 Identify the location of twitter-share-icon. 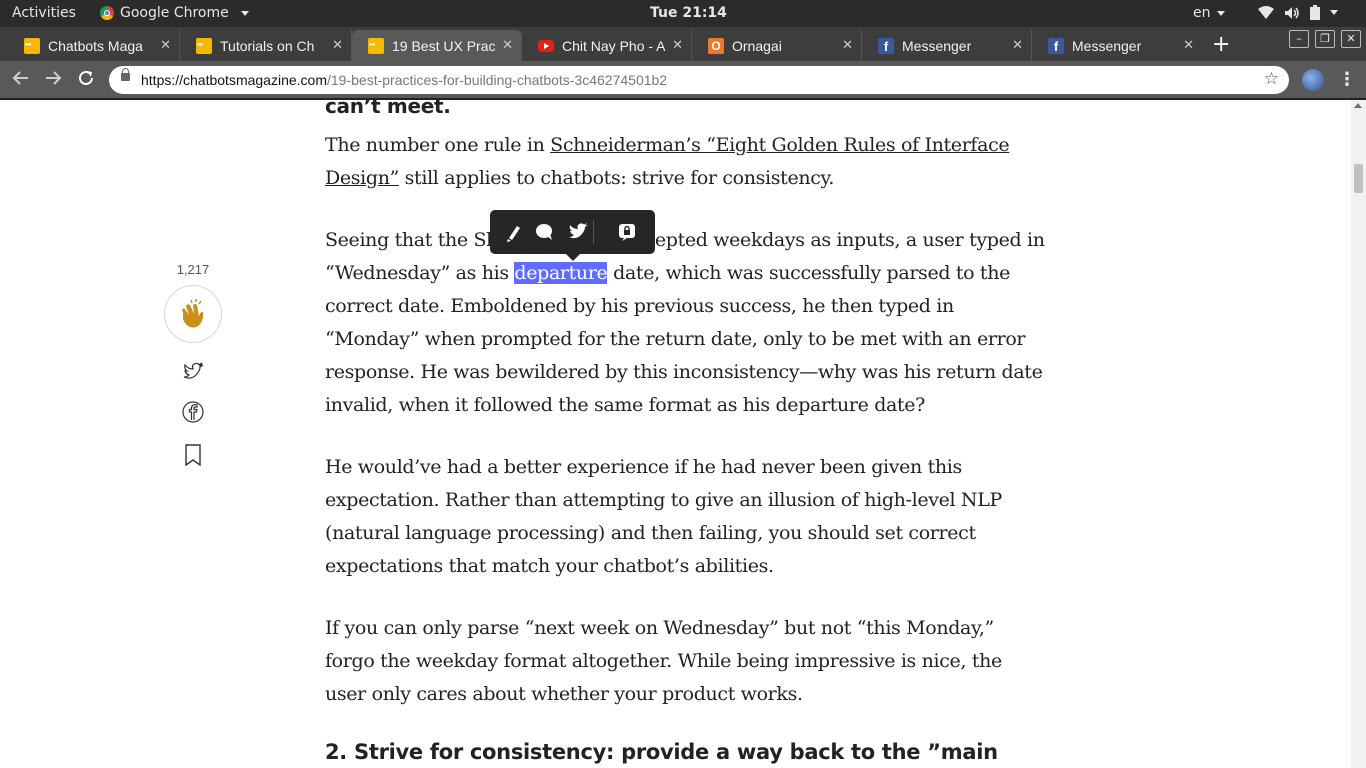
(193, 372).